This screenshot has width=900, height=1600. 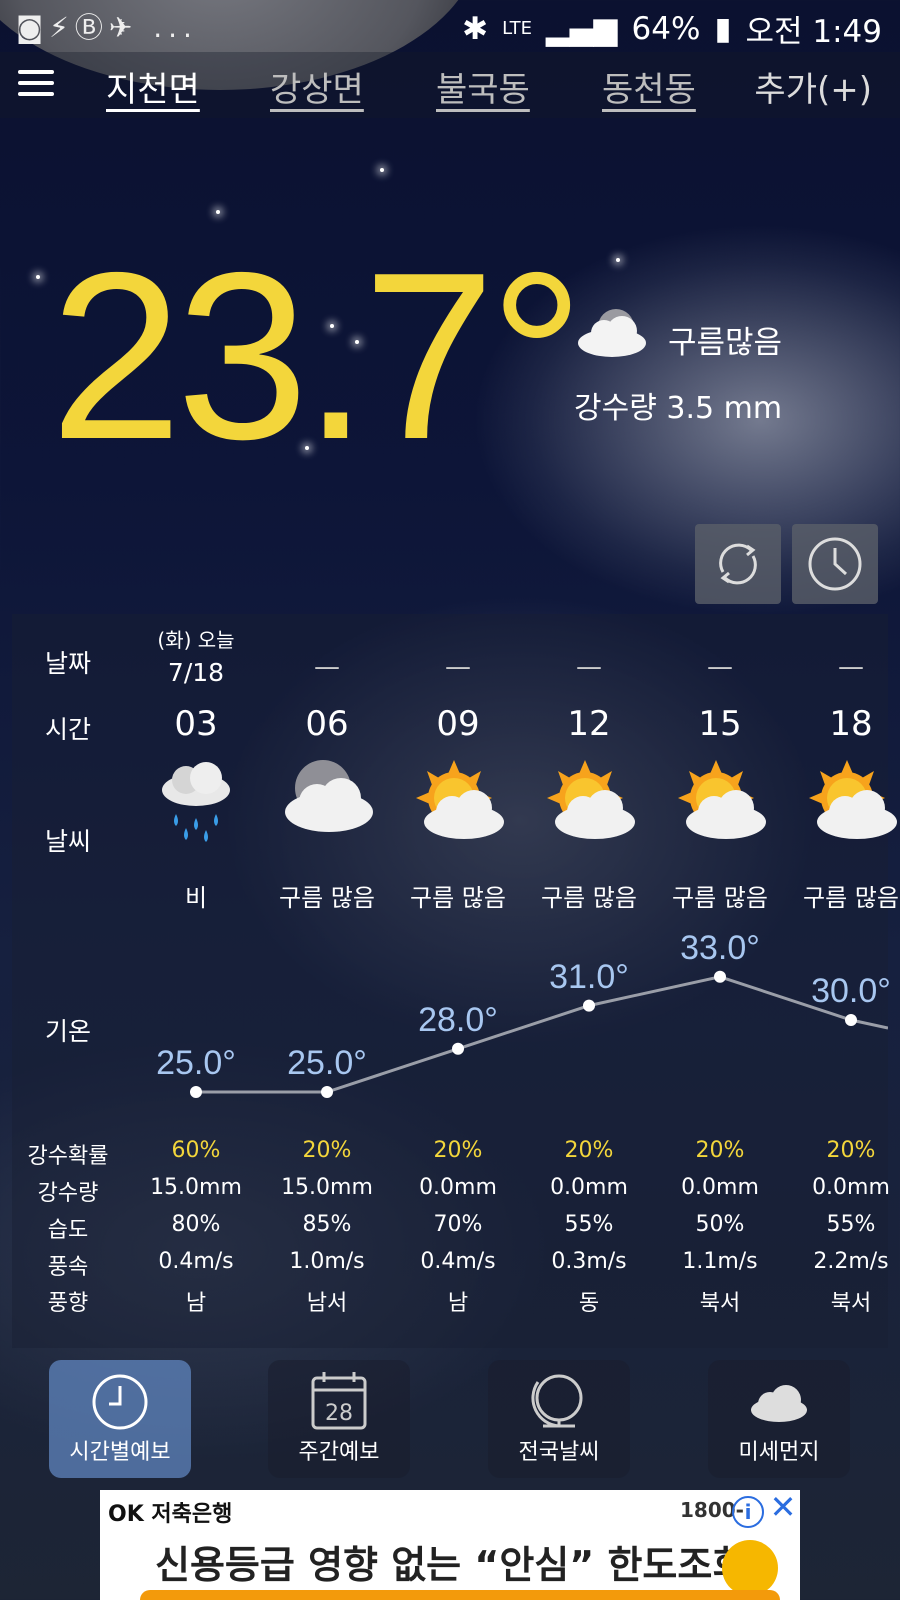 I want to click on ad-headline: 신용등급 영향 없는 “안심” 한도조회!, so click(x=460, y=1565).